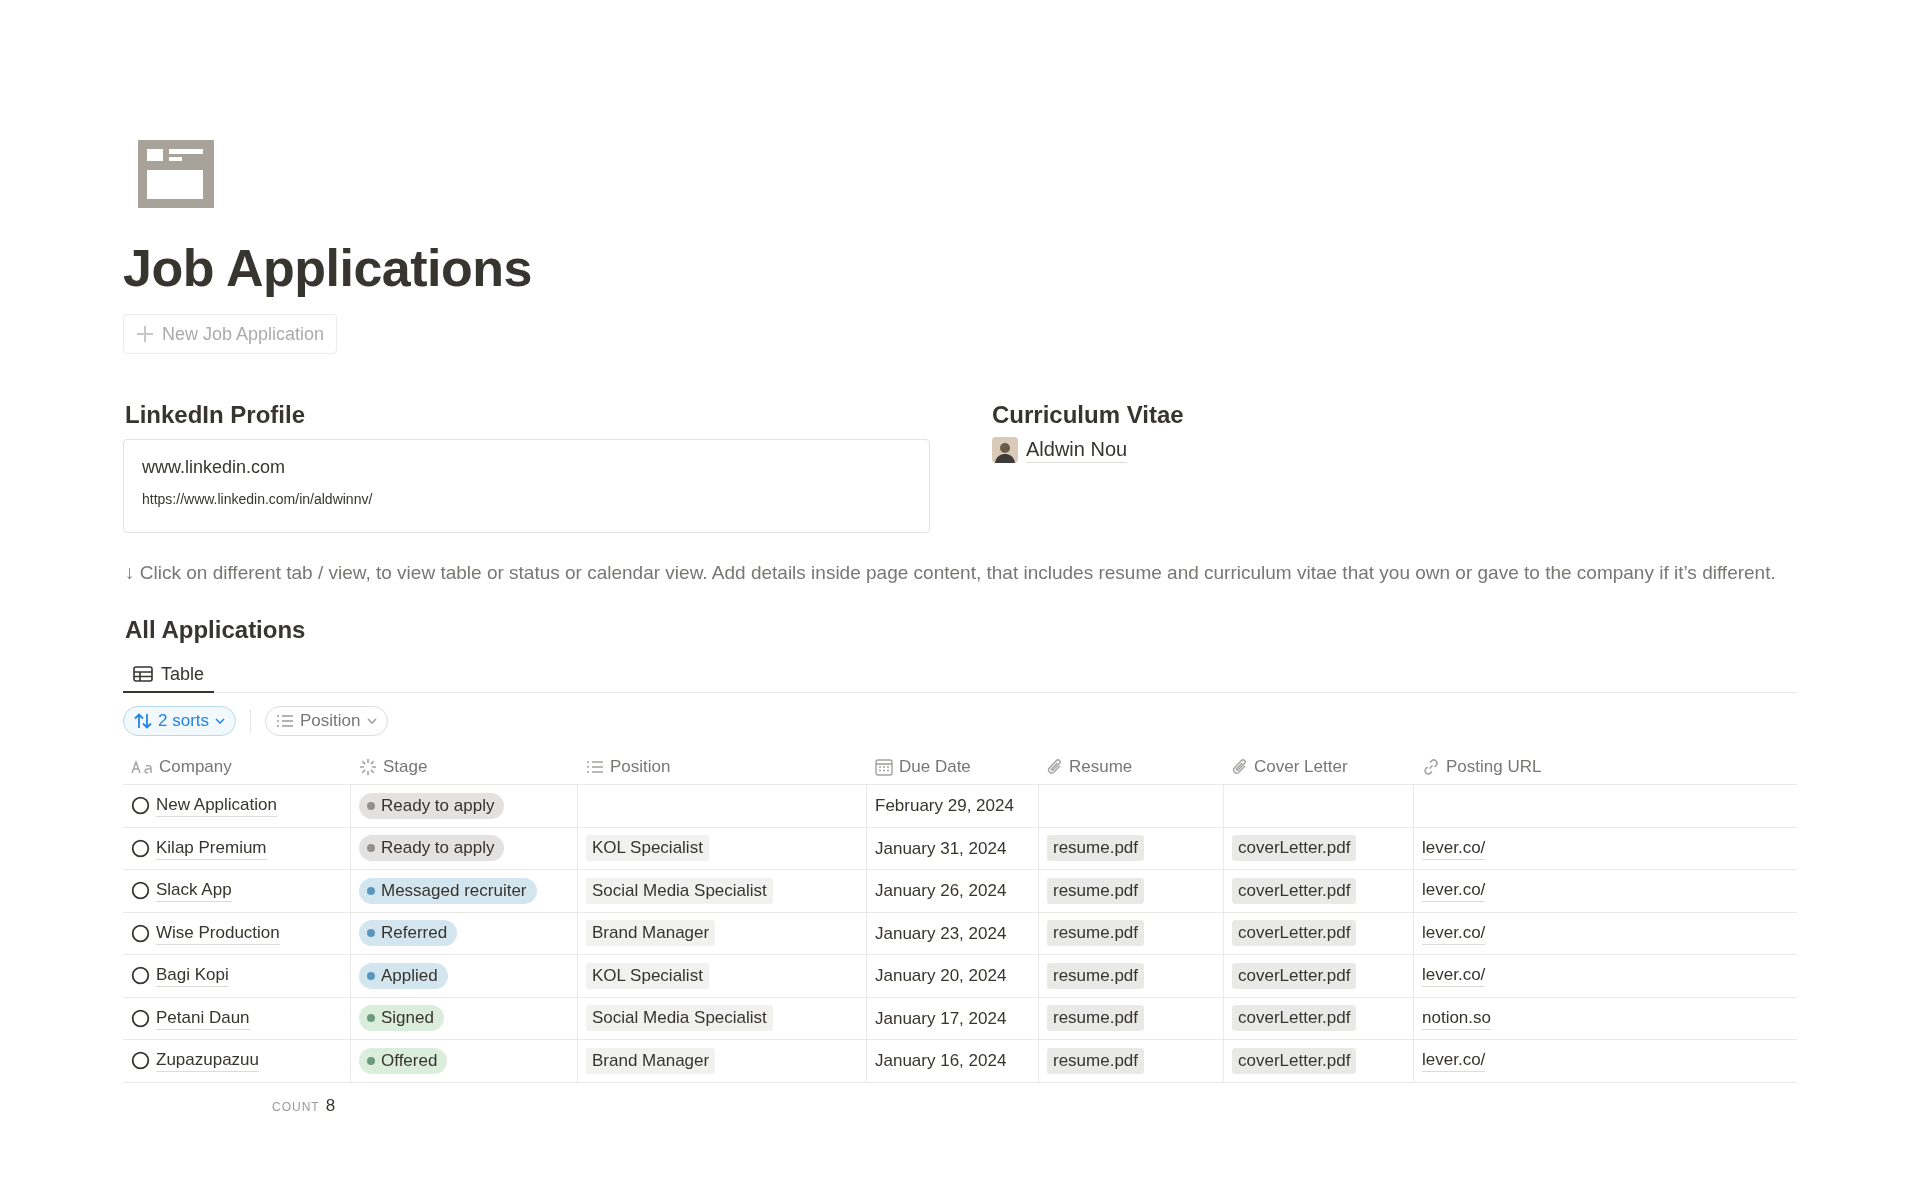 The width and height of the screenshot is (1920, 1199). What do you see at coordinates (935, 766) in the screenshot?
I see `column-header: Due Date` at bounding box center [935, 766].